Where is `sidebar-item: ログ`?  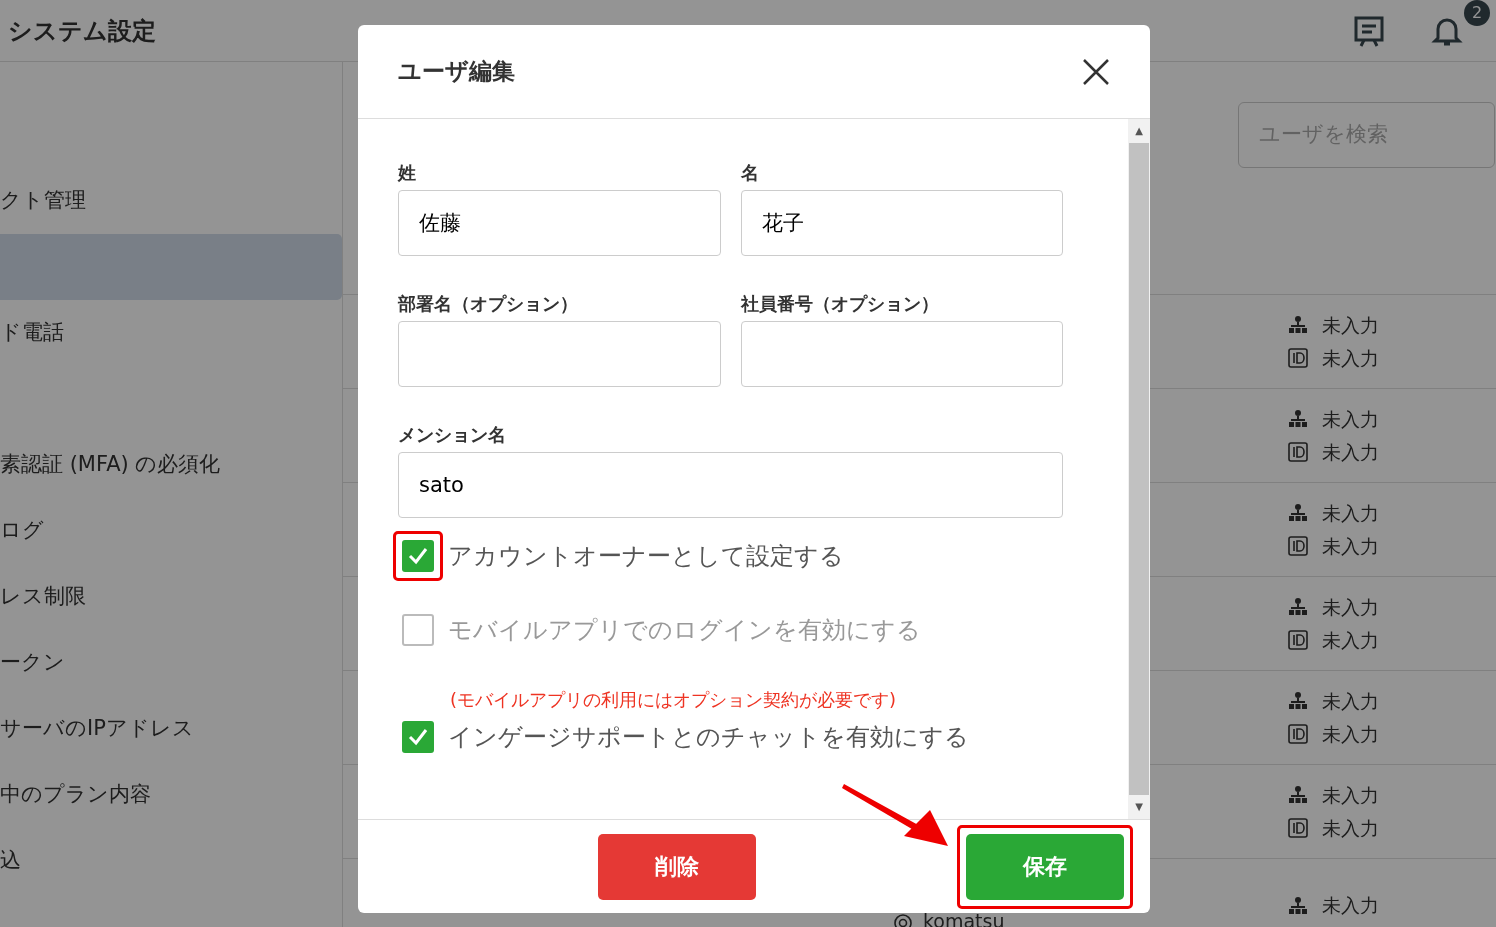
sidebar-item: ログ is located at coordinates (171, 531).